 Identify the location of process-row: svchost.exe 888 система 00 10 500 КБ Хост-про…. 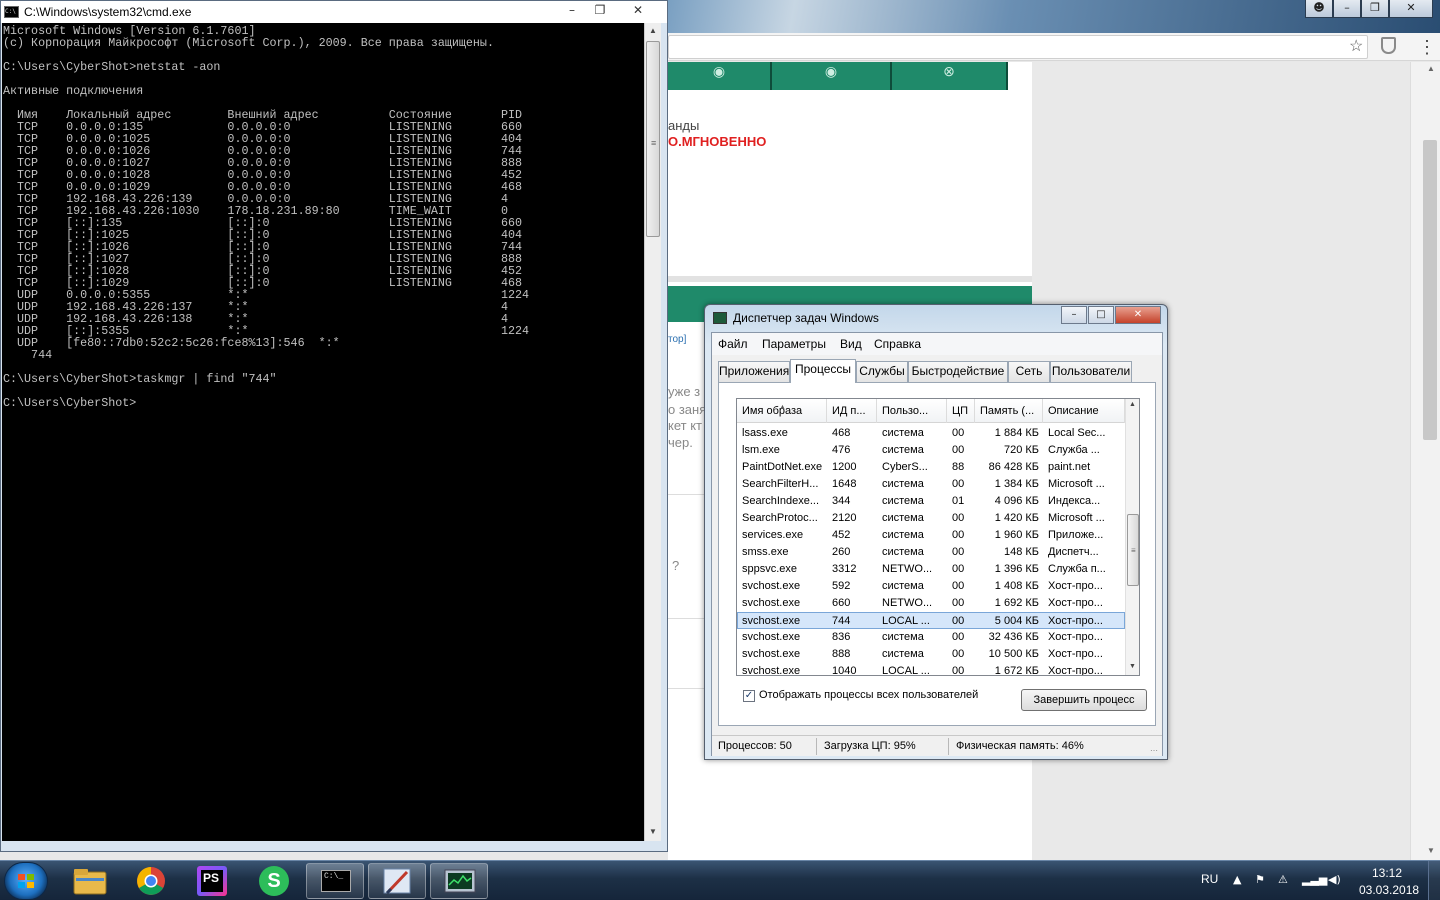
(931, 654).